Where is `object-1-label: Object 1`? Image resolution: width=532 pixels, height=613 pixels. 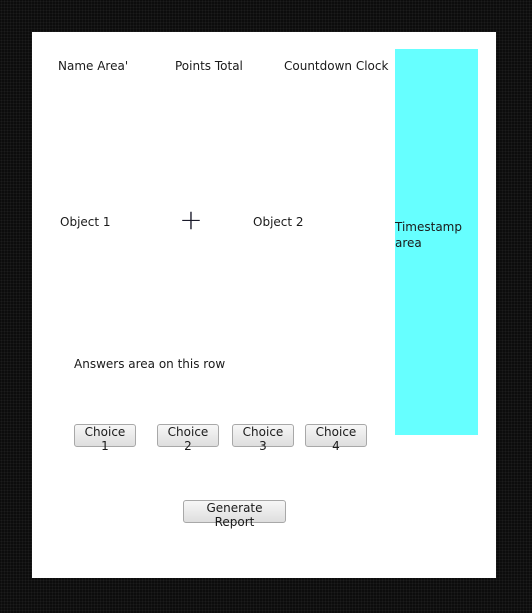
object-1-label: Object 1 is located at coordinates (85, 222).